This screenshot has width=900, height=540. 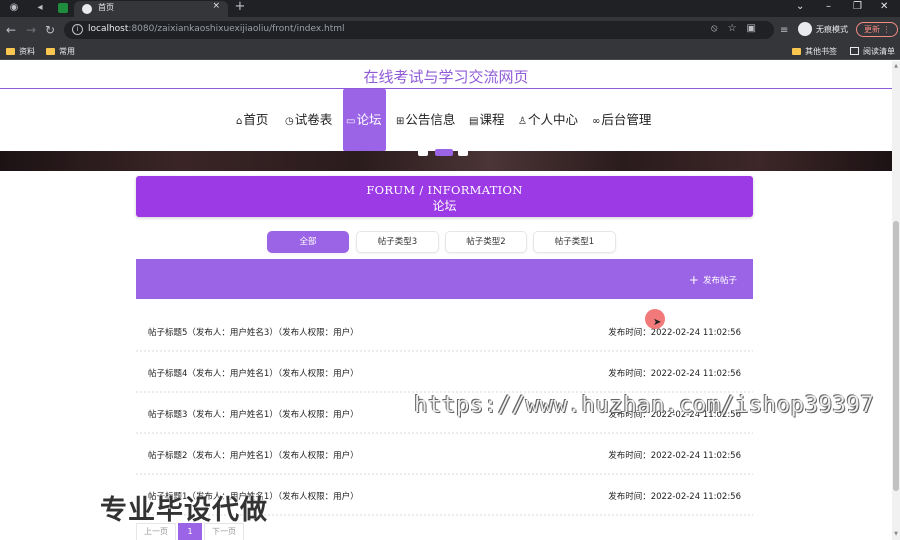 What do you see at coordinates (756, 28) in the screenshot?
I see `extensions-icon: ▣` at bounding box center [756, 28].